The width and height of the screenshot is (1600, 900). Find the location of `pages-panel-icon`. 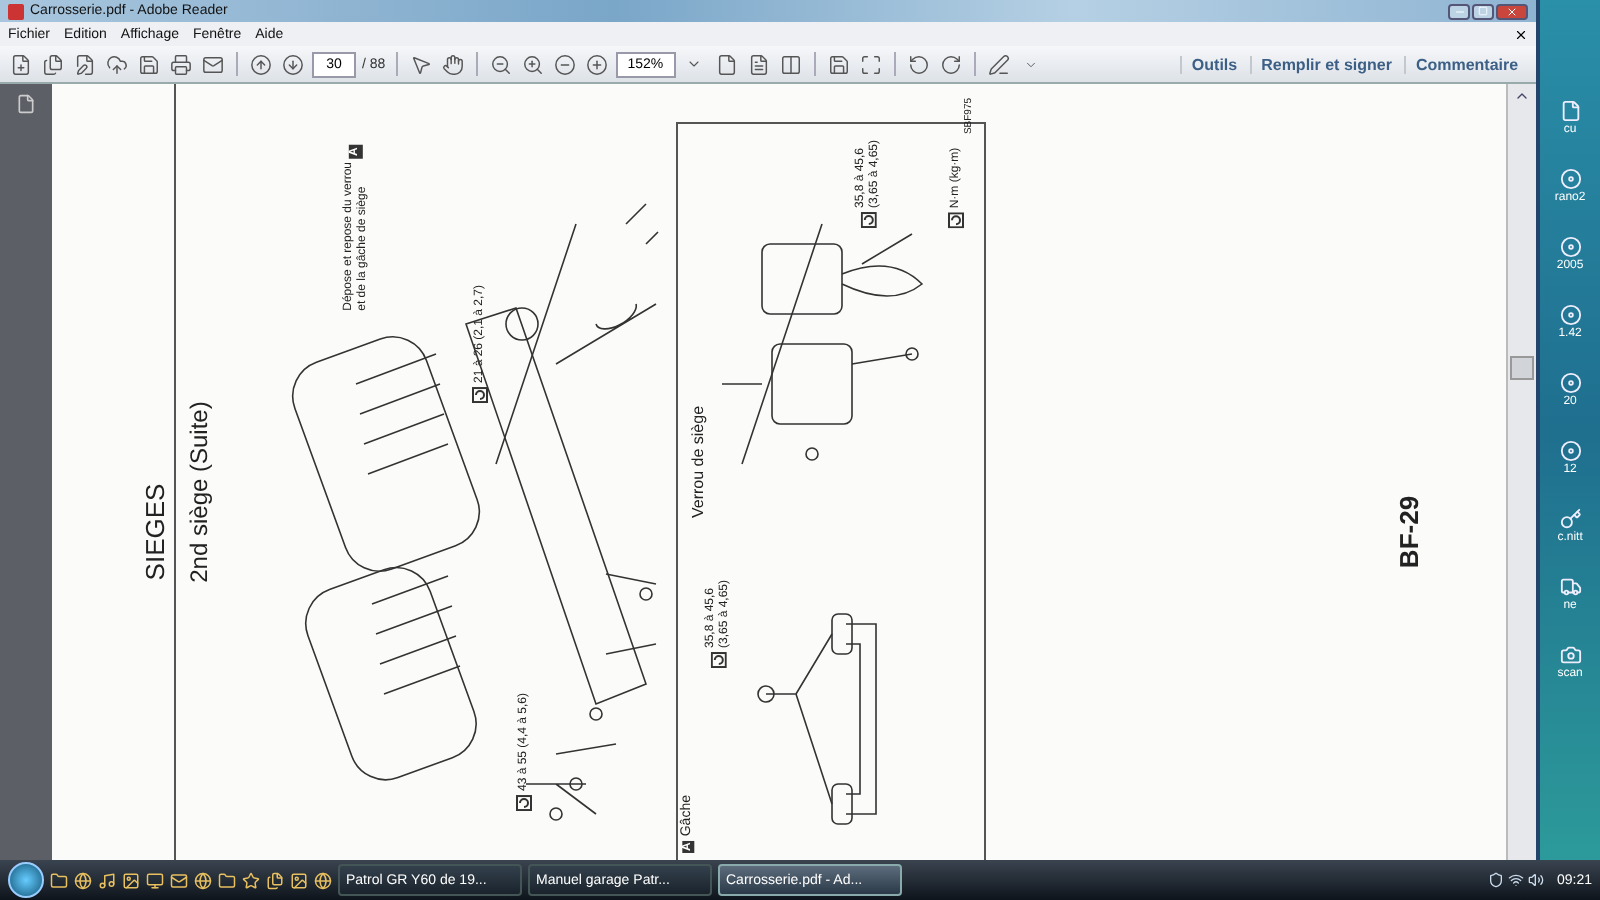

pages-panel-icon is located at coordinates (26, 104).